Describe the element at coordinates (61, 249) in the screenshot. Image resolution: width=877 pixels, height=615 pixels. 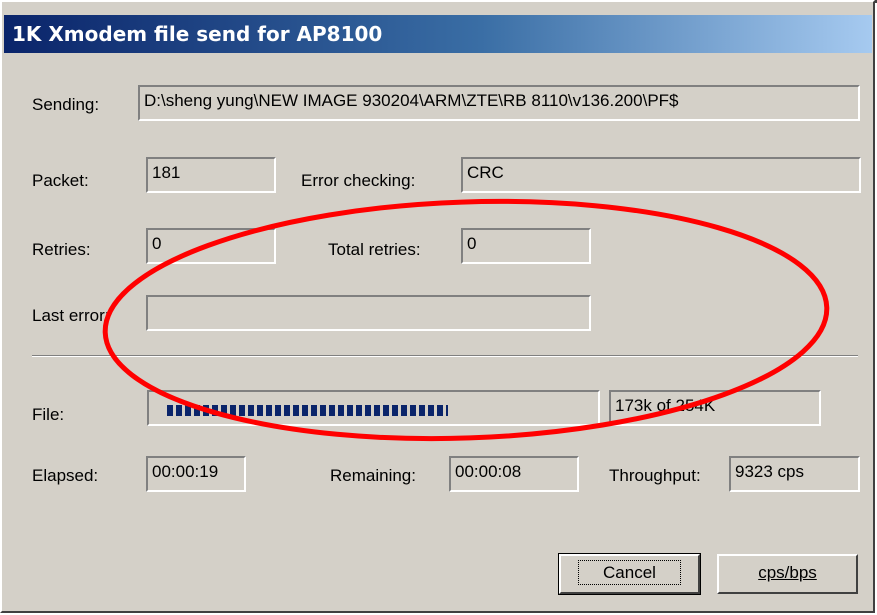
I see `retries-label: Retries:` at that location.